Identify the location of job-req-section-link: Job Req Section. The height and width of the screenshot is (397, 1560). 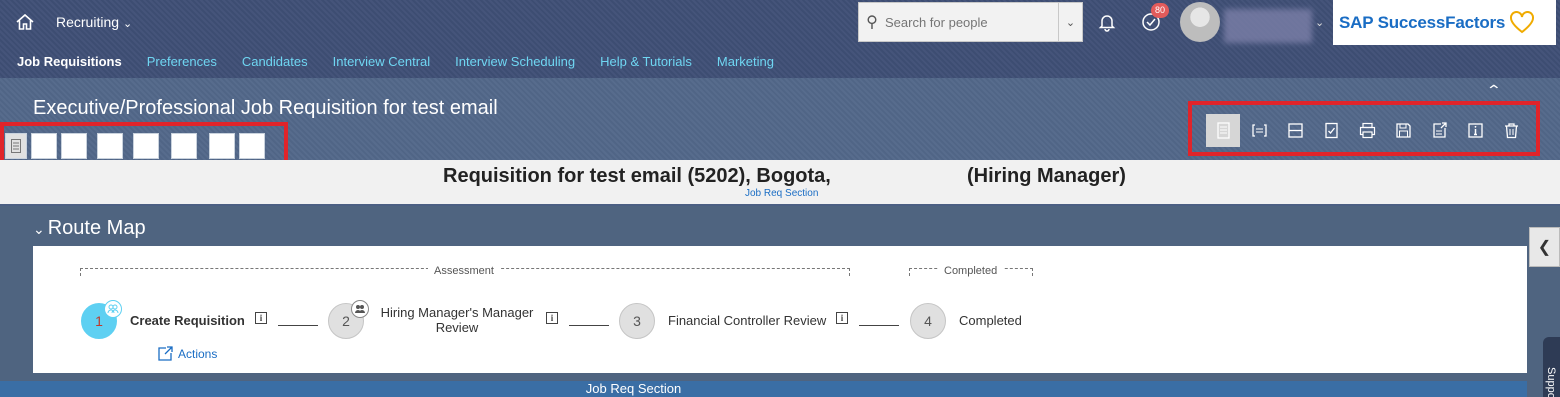
(781, 193).